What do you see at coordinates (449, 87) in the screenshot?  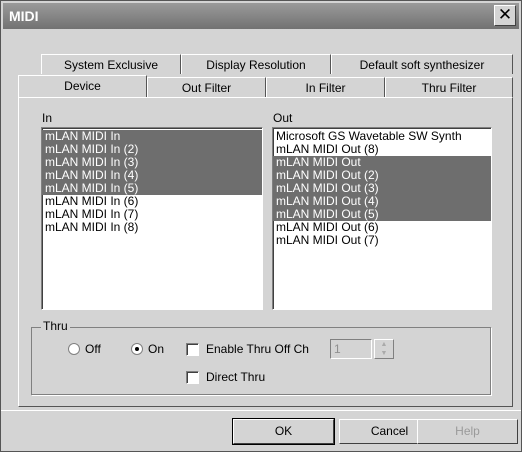 I see `tab-thru-filter: Thru Filter` at bounding box center [449, 87].